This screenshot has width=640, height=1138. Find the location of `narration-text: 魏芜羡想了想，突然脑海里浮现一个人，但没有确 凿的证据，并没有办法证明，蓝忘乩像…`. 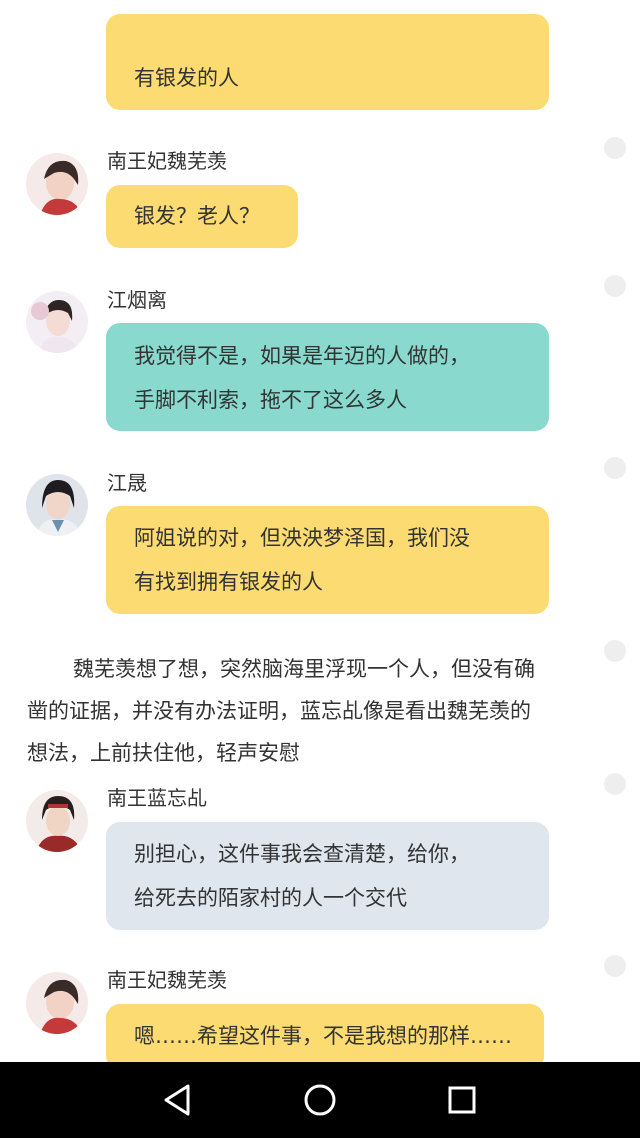

narration-text: 魏芜羡想了想，突然脑海里浮现一个人，但没有确 凿的证据，并没有办法证明，蓝忘乩像… is located at coordinates (312, 711).